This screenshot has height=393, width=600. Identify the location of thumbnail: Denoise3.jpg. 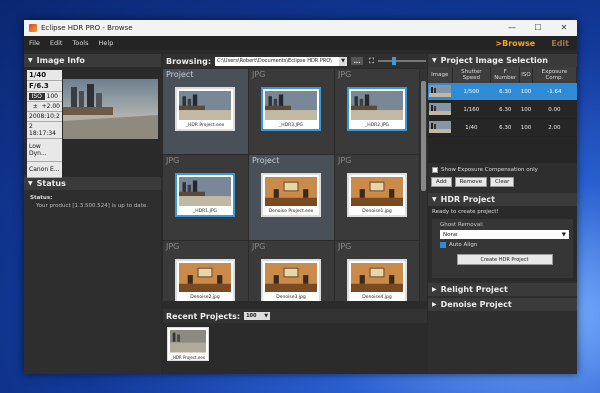
(291, 280).